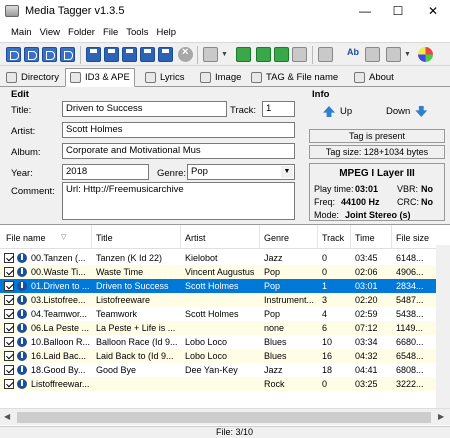 This screenshot has height=438, width=450. I want to click on up-button: Up, so click(337, 111).